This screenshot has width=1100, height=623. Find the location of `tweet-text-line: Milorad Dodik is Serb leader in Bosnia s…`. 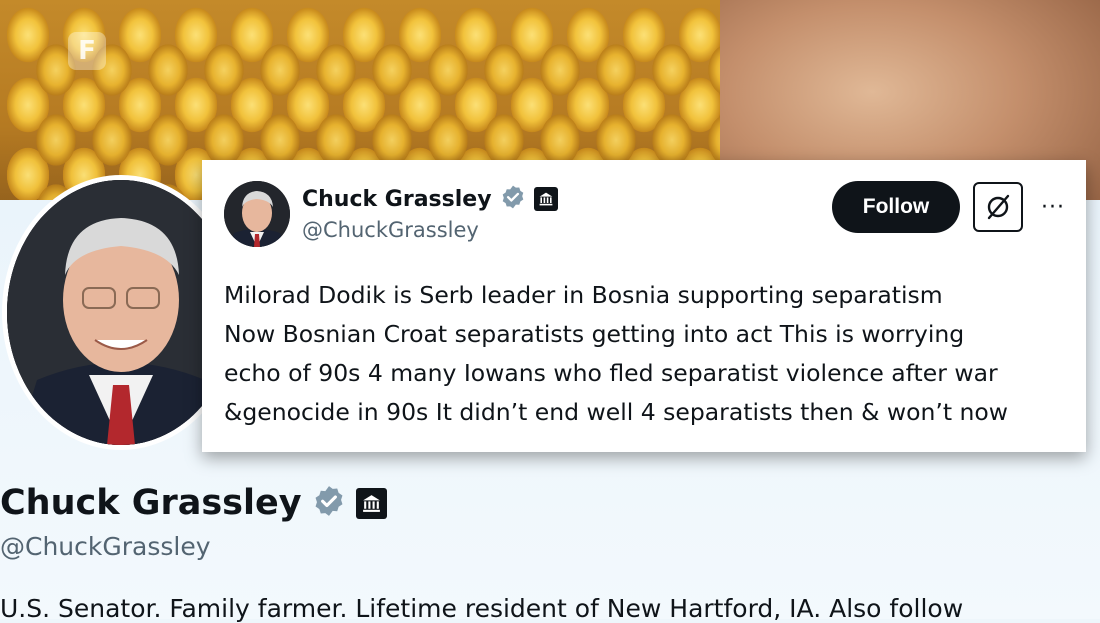

tweet-text-line: Milorad Dodik is Serb leader in Bosnia s… is located at coordinates (583, 295).